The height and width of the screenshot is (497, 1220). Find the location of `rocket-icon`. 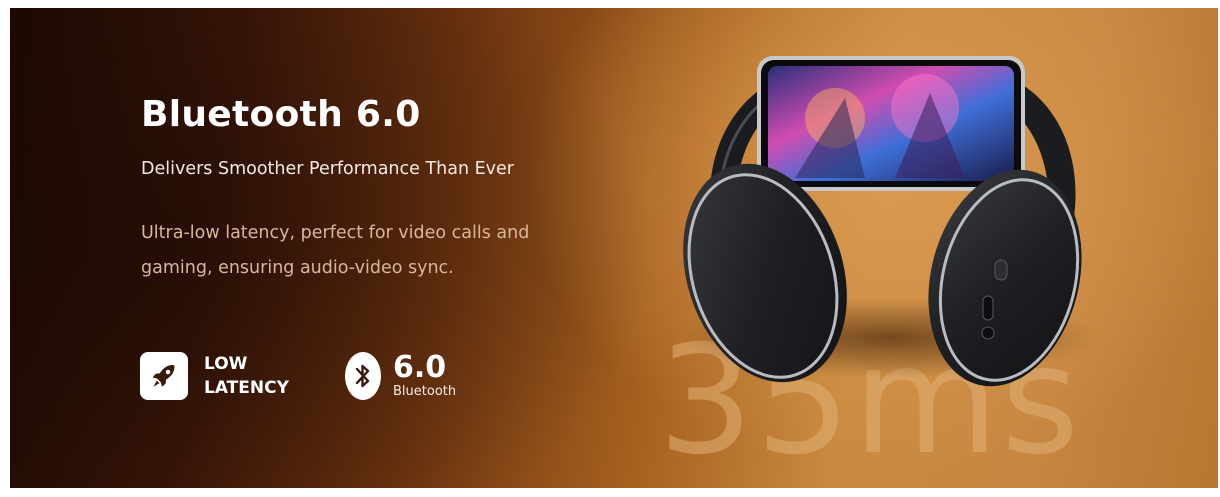

rocket-icon is located at coordinates (164, 376).